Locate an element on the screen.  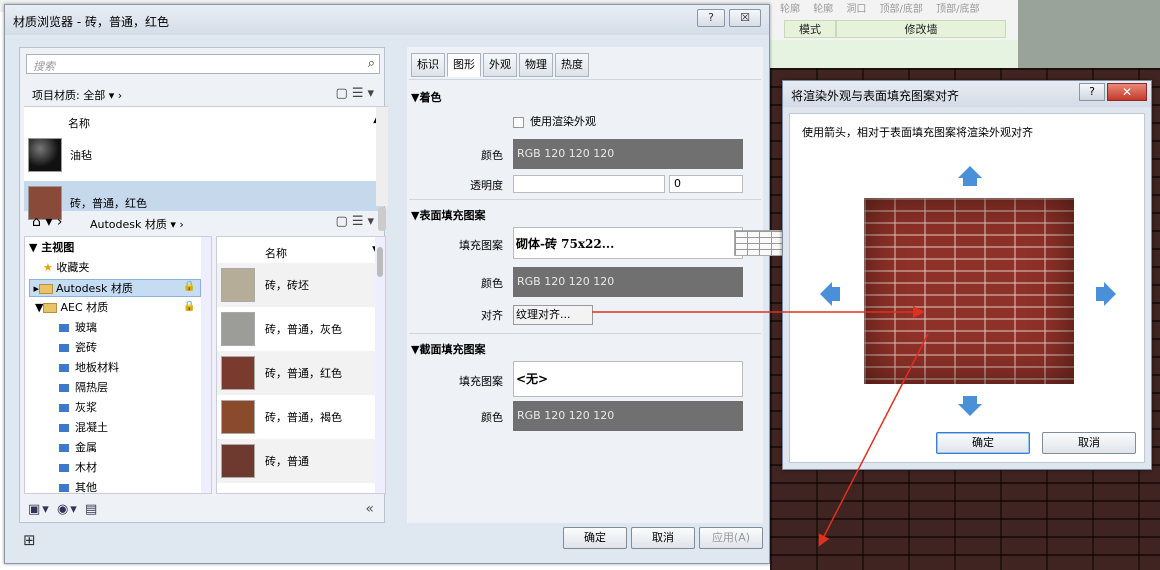
tree-root: ▼ 主视图 is located at coordinates (51, 248).